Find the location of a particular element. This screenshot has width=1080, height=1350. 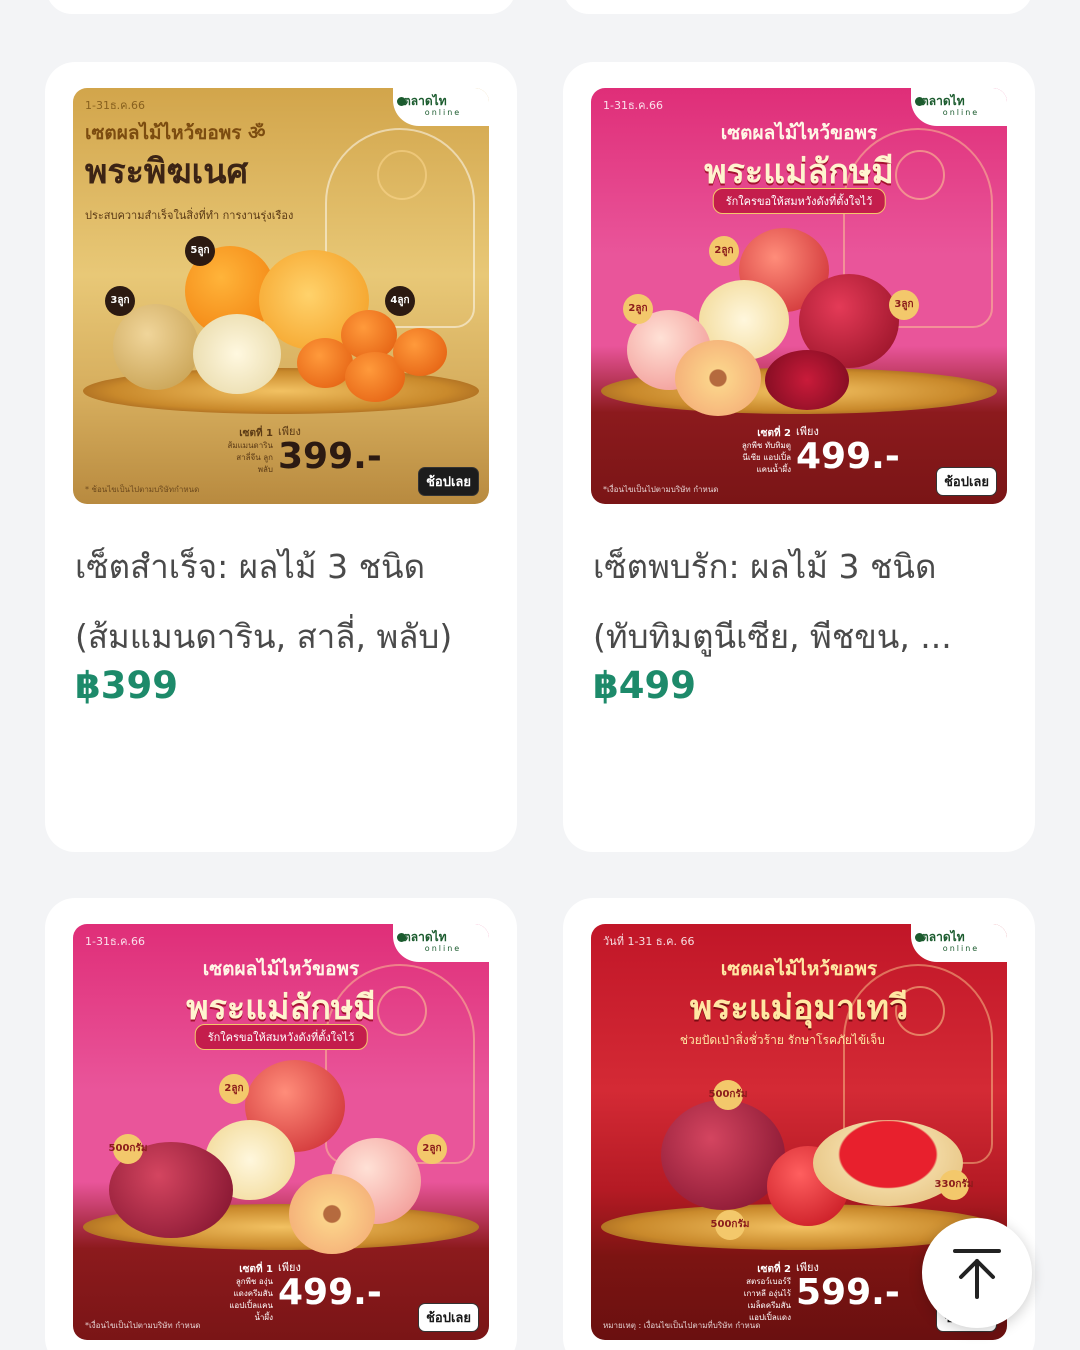

banner-price: 599.- is located at coordinates (848, 1292).